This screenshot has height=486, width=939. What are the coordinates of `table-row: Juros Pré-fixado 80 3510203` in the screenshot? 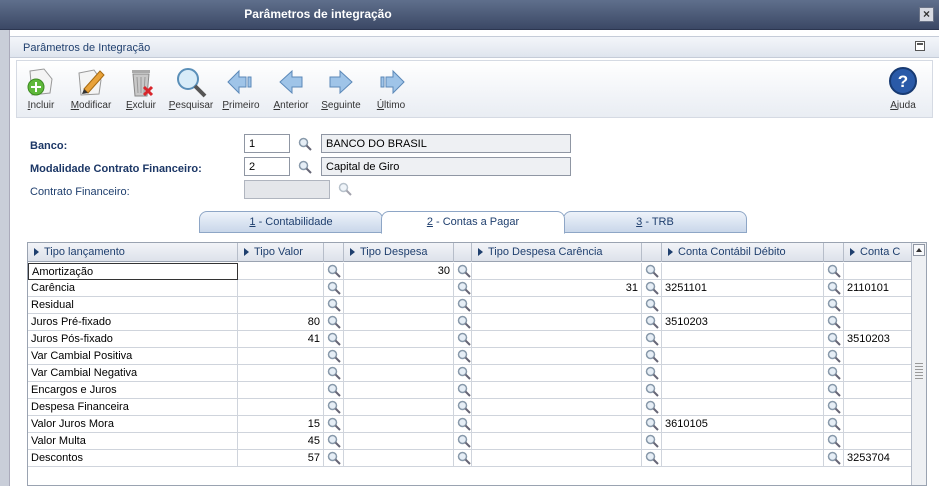 It's located at (470, 322).